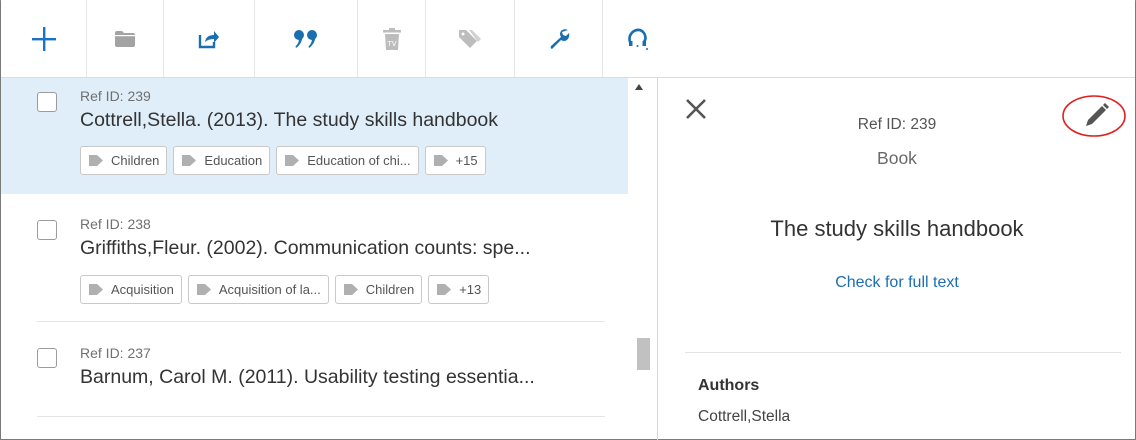  Describe the element at coordinates (115, 224) in the screenshot. I see `ref-id: Ref ID: 238` at that location.